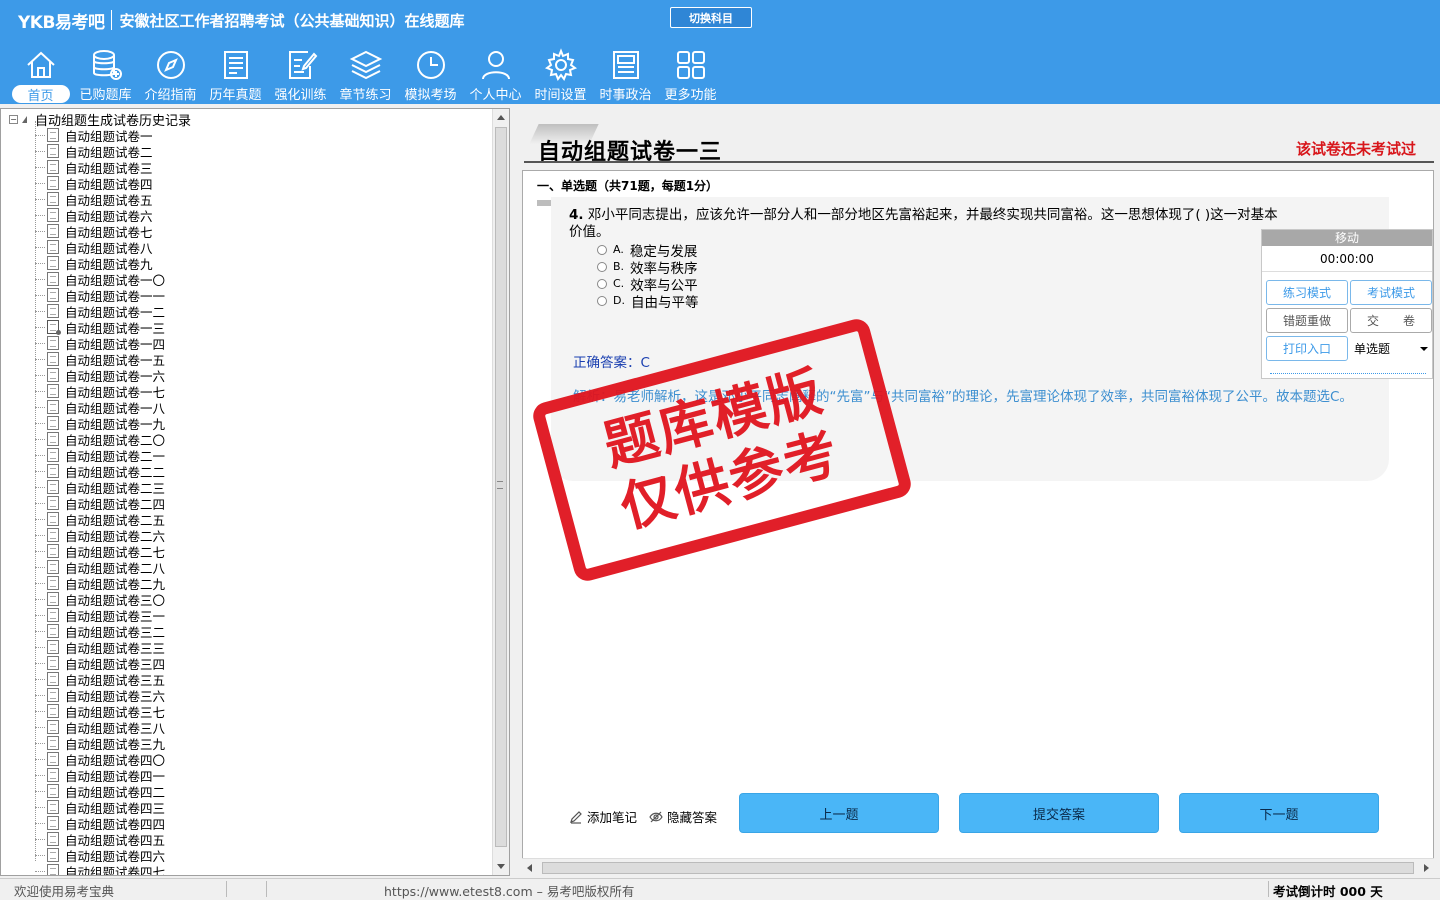 The width and height of the screenshot is (1440, 900). What do you see at coordinates (107, 65) in the screenshot?
I see `database-icon` at bounding box center [107, 65].